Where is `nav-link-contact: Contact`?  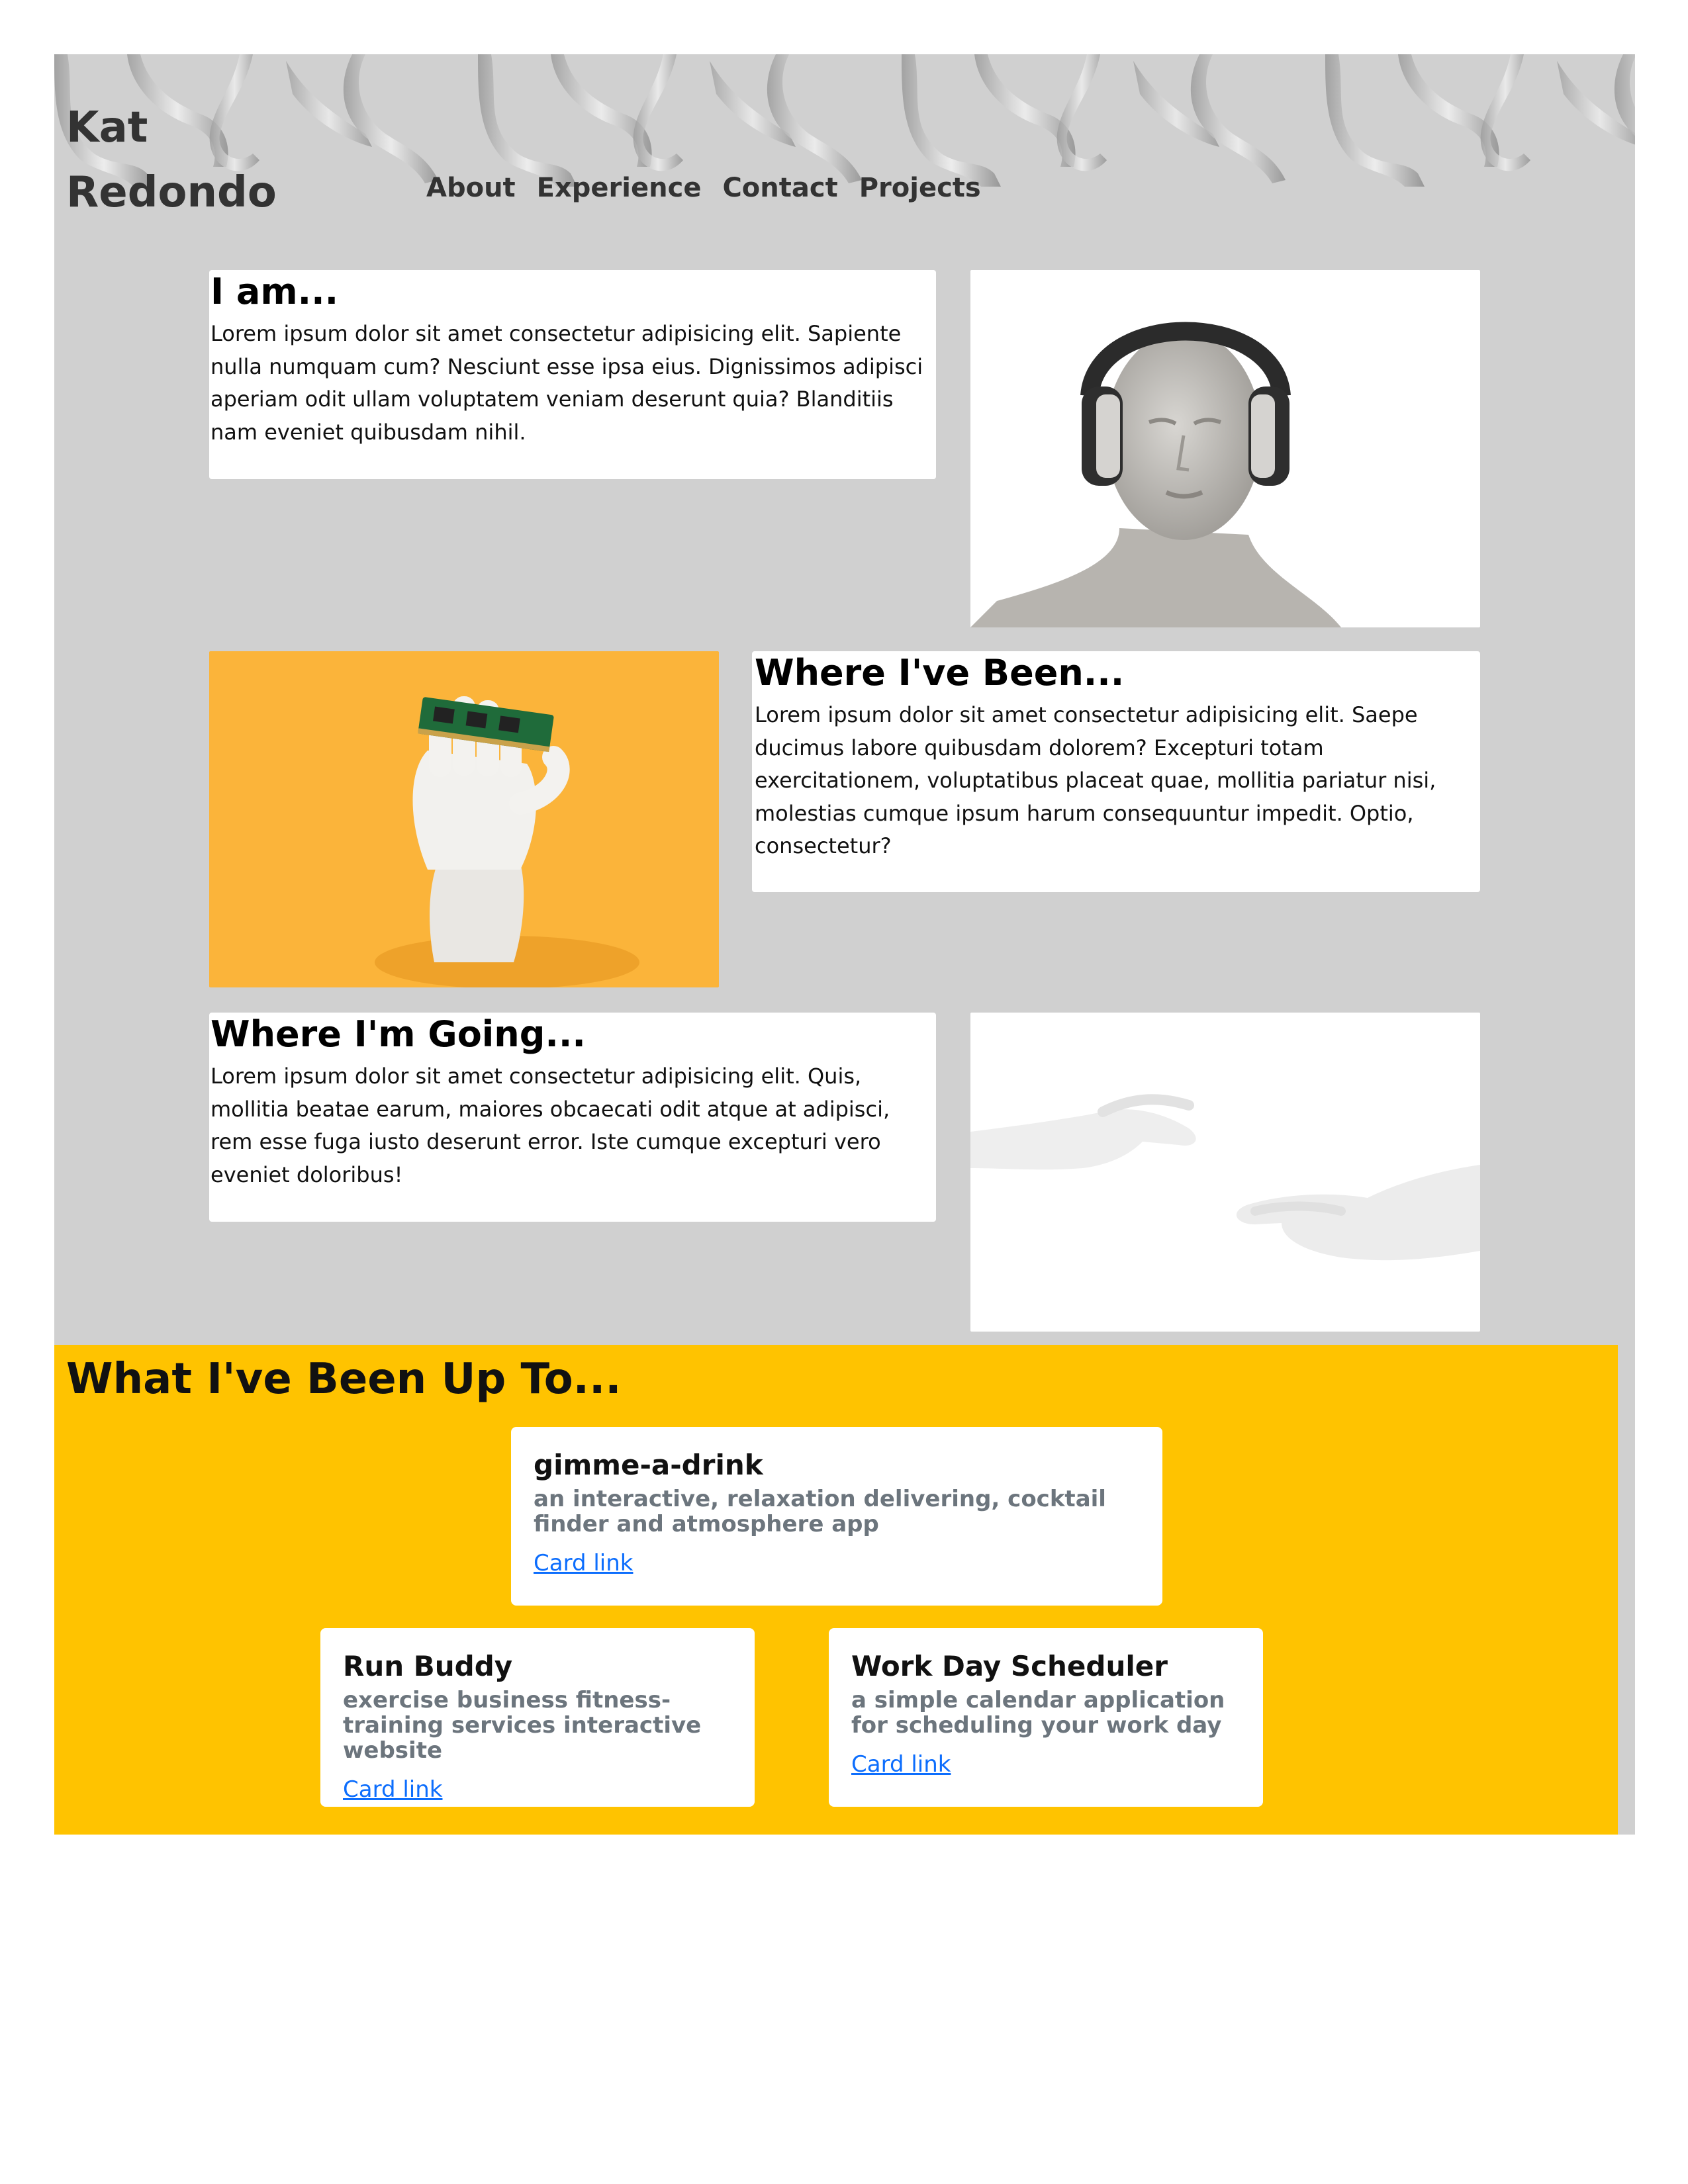
nav-link-contact: Contact is located at coordinates (779, 188).